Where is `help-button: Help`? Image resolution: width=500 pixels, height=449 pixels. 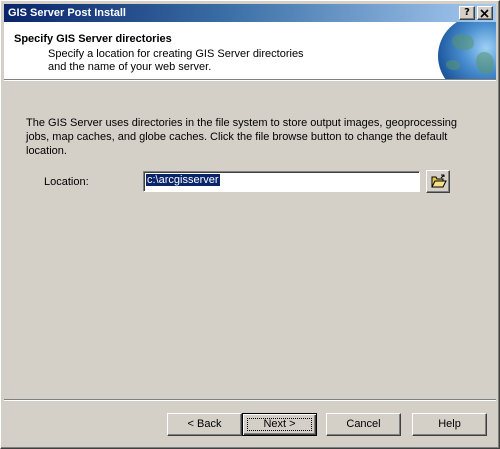 help-button: Help is located at coordinates (449, 424).